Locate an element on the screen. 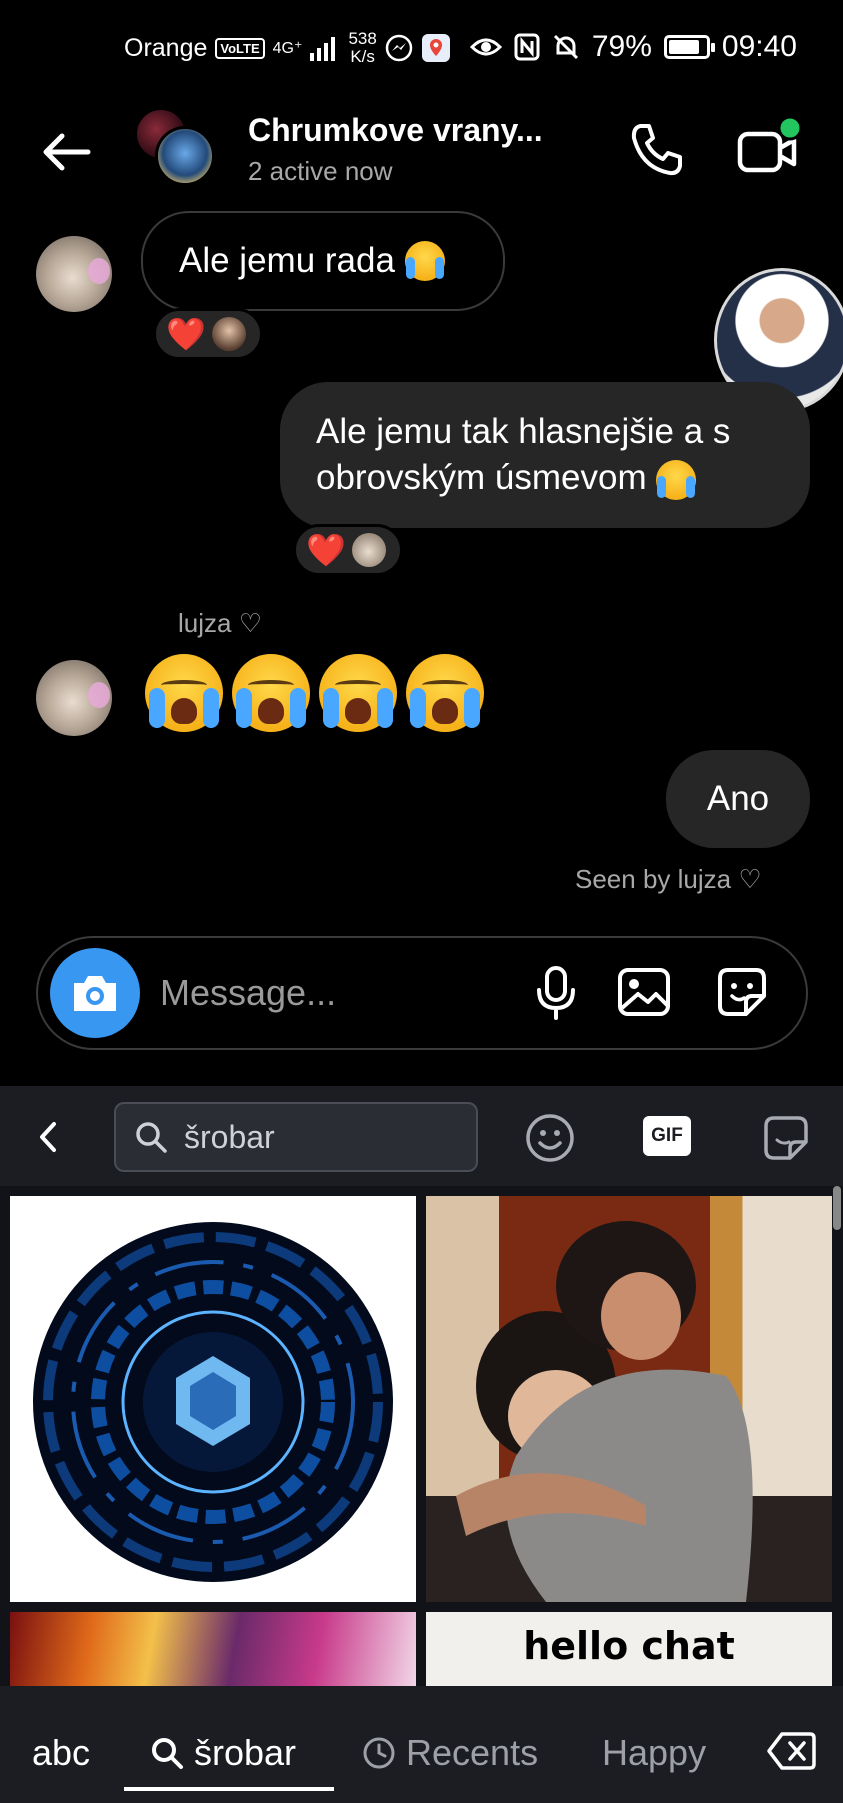  mute-bell-icon is located at coordinates (565, 47).